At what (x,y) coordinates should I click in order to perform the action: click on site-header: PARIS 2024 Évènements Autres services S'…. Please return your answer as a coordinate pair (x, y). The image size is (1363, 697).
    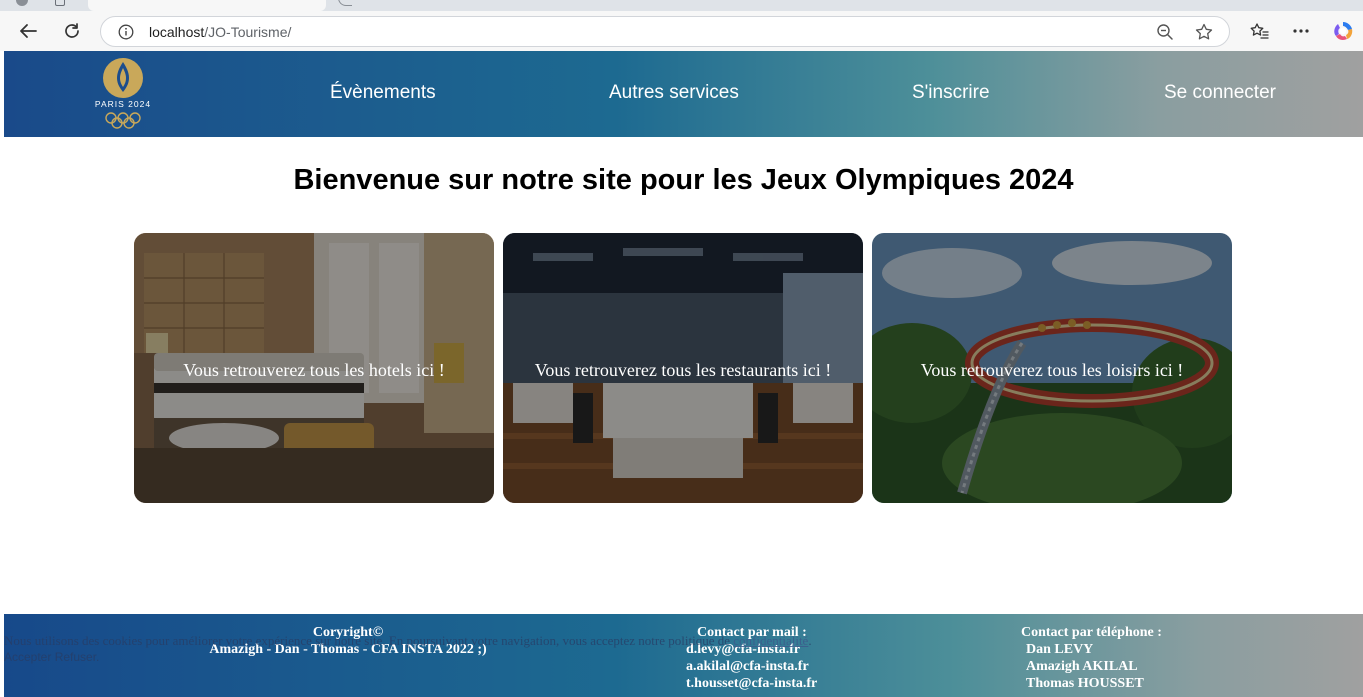
    Looking at the image, I should click on (683, 94).